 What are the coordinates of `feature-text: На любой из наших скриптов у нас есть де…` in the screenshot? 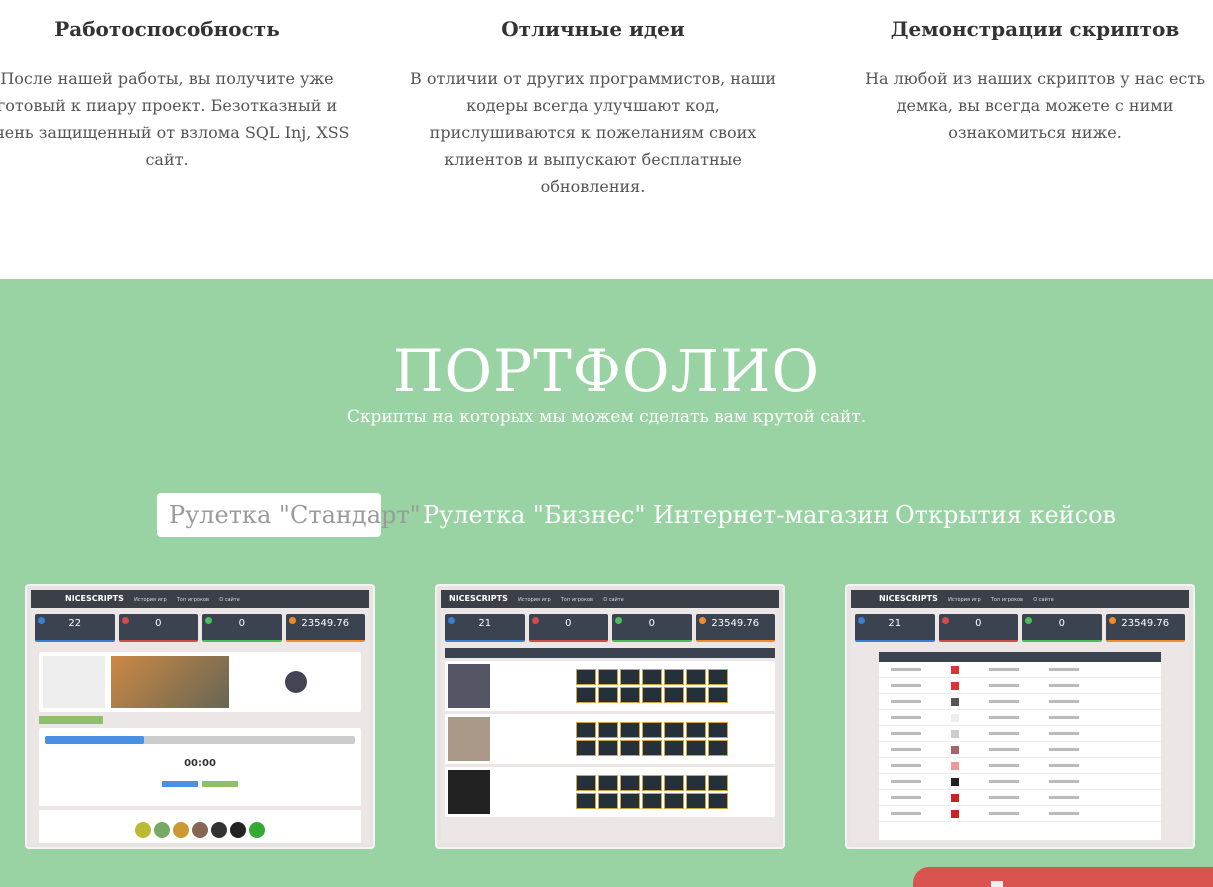 It's located at (1035, 105).